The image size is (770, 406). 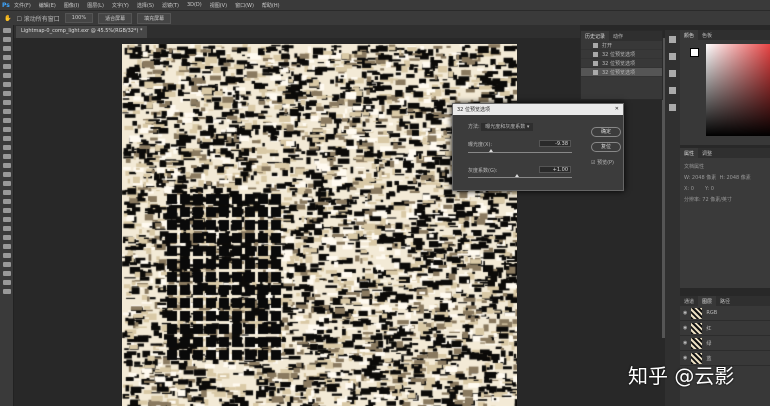 I want to click on gamma-input: +1.00, so click(x=555, y=169).